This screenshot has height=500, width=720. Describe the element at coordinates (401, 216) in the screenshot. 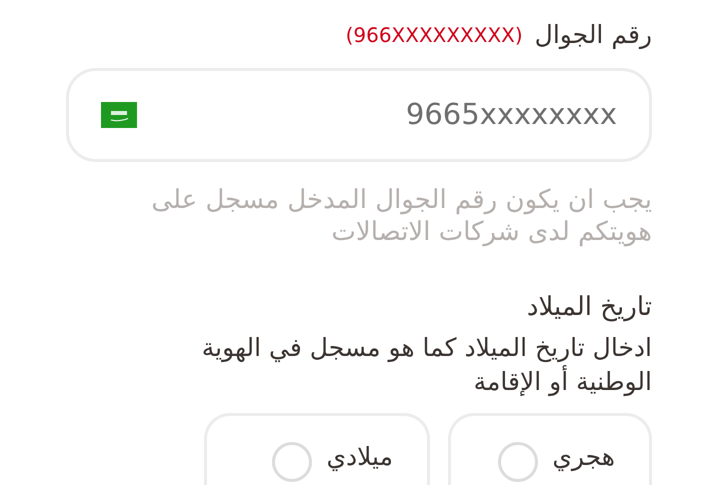

I see `helper-text: يجب ان يكون رقم الجوال المدخل مسجل على هويتكم لدى شركات الاتصالات` at that location.